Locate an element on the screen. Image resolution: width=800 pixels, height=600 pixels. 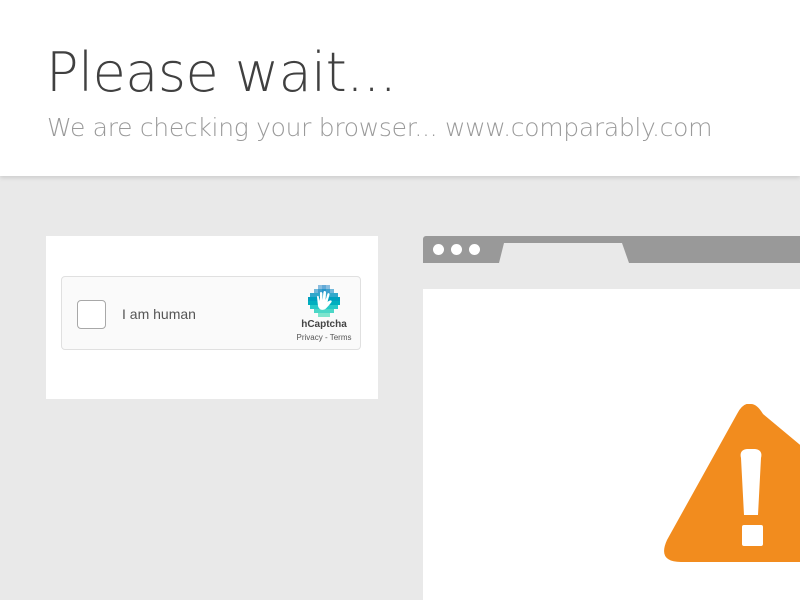
hcaptcha-widget: I am human hCaptcha Privacy - Terms is located at coordinates (211, 313).